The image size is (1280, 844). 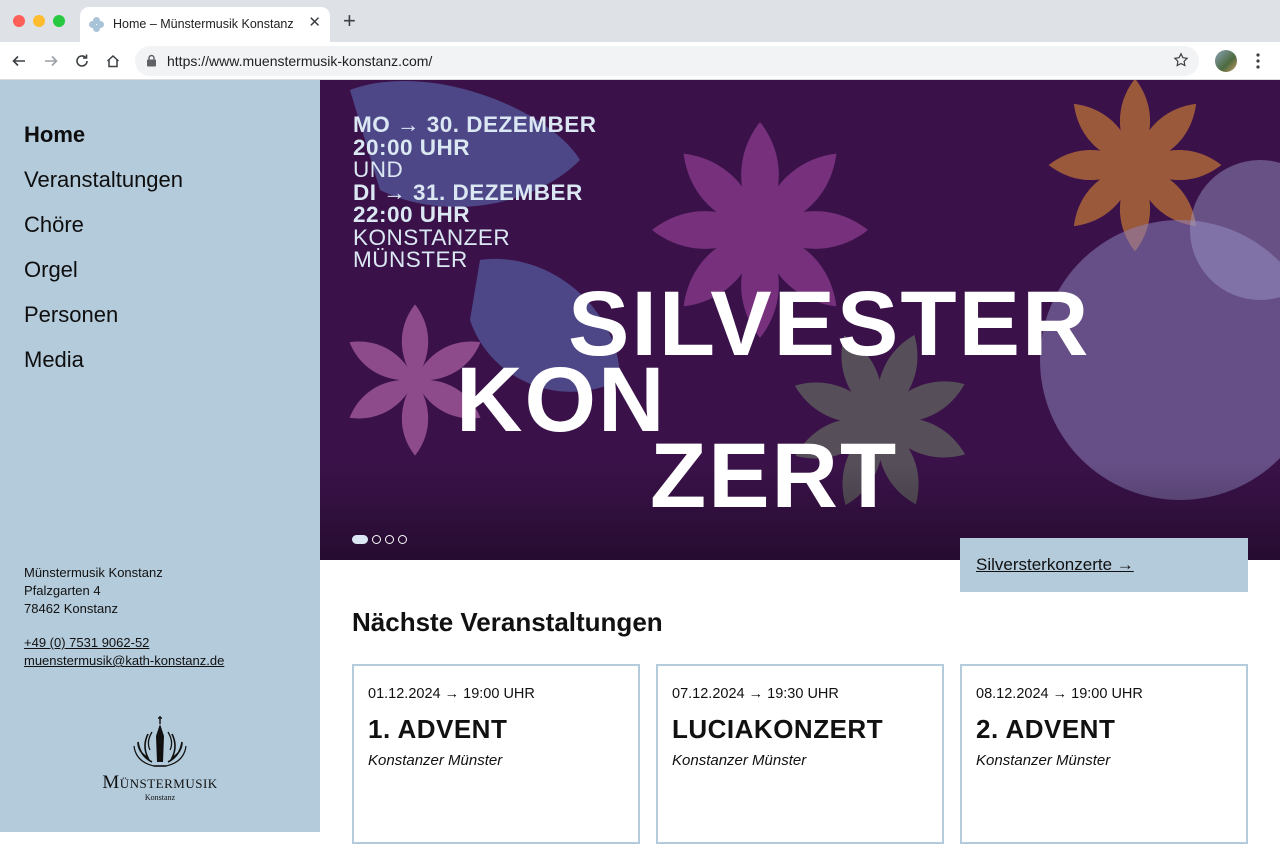 What do you see at coordinates (412, 214) in the screenshot?
I see `hero-time-2: 22:00 UHR` at bounding box center [412, 214].